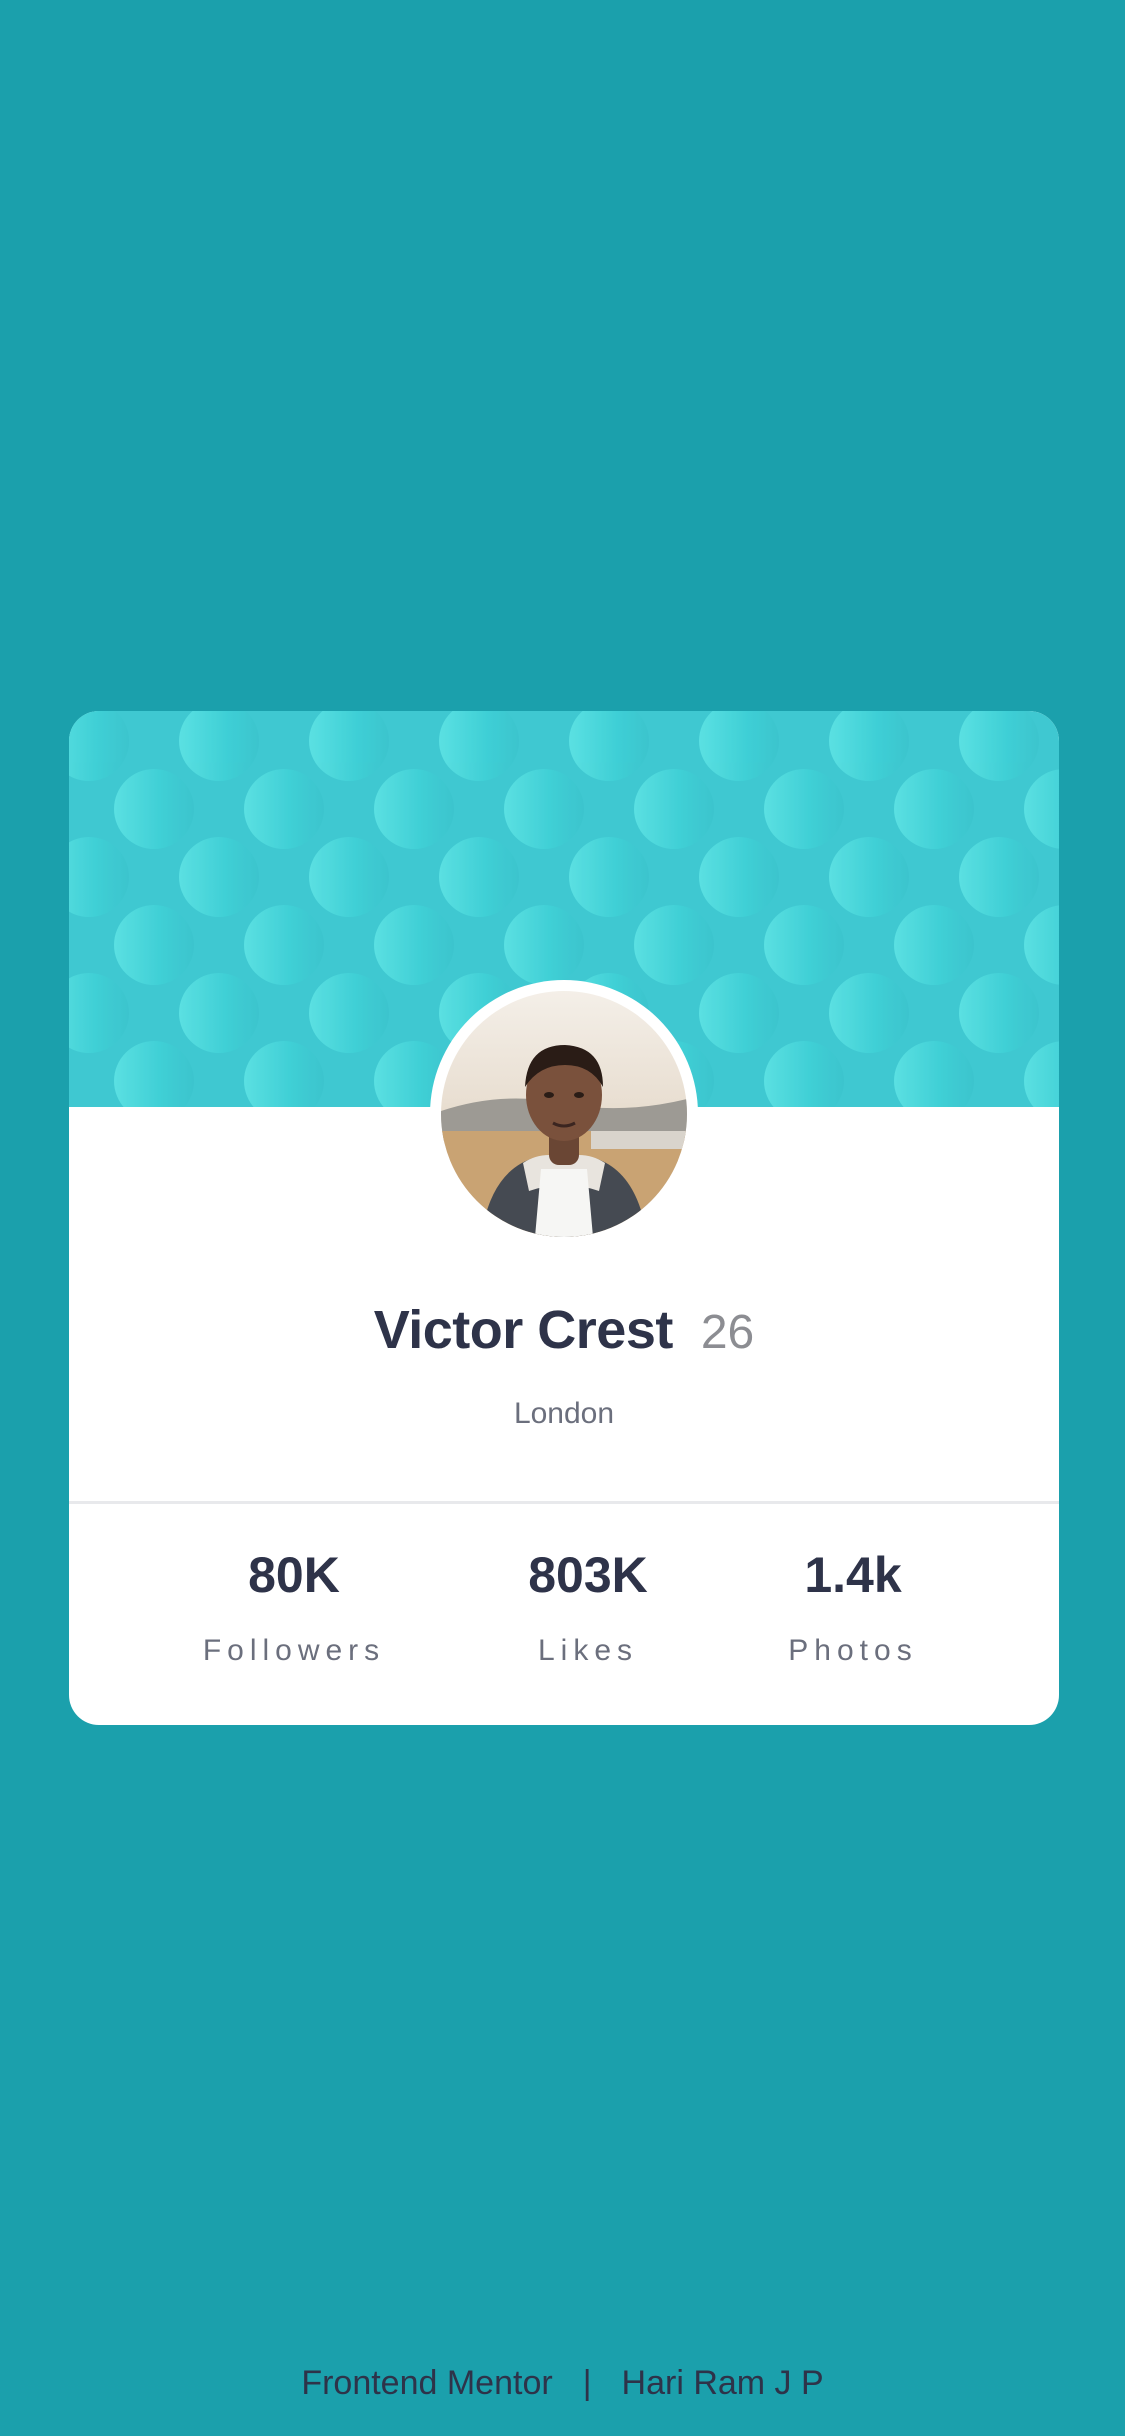 The width and height of the screenshot is (1125, 2436). I want to click on stat-likes: 803K Likes, so click(588, 1608).